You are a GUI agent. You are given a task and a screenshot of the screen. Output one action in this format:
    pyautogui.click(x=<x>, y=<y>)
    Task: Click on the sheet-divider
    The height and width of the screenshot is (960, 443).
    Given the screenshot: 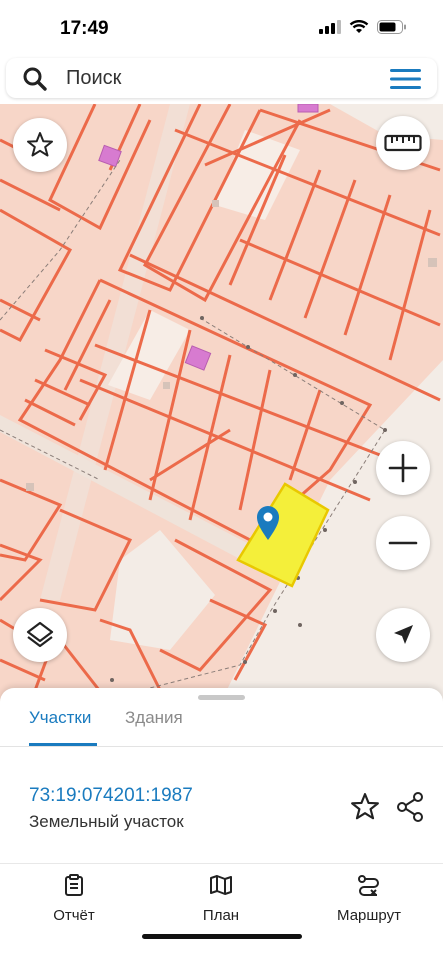 What is the action you would take?
    pyautogui.click(x=221, y=863)
    